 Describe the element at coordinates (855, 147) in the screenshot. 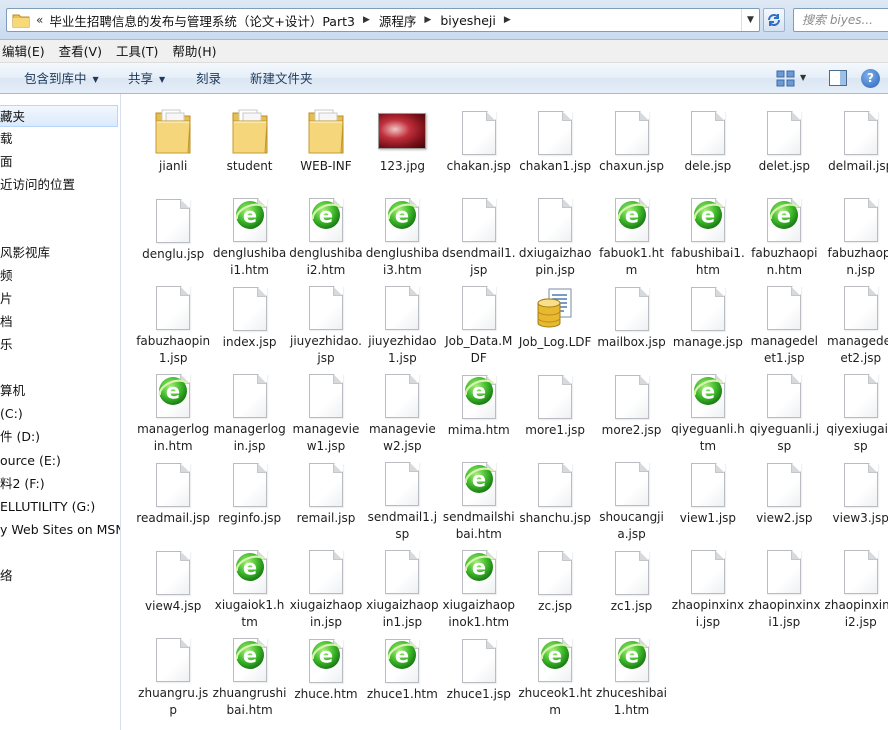

I see `file-item: delmail.jsp` at that location.